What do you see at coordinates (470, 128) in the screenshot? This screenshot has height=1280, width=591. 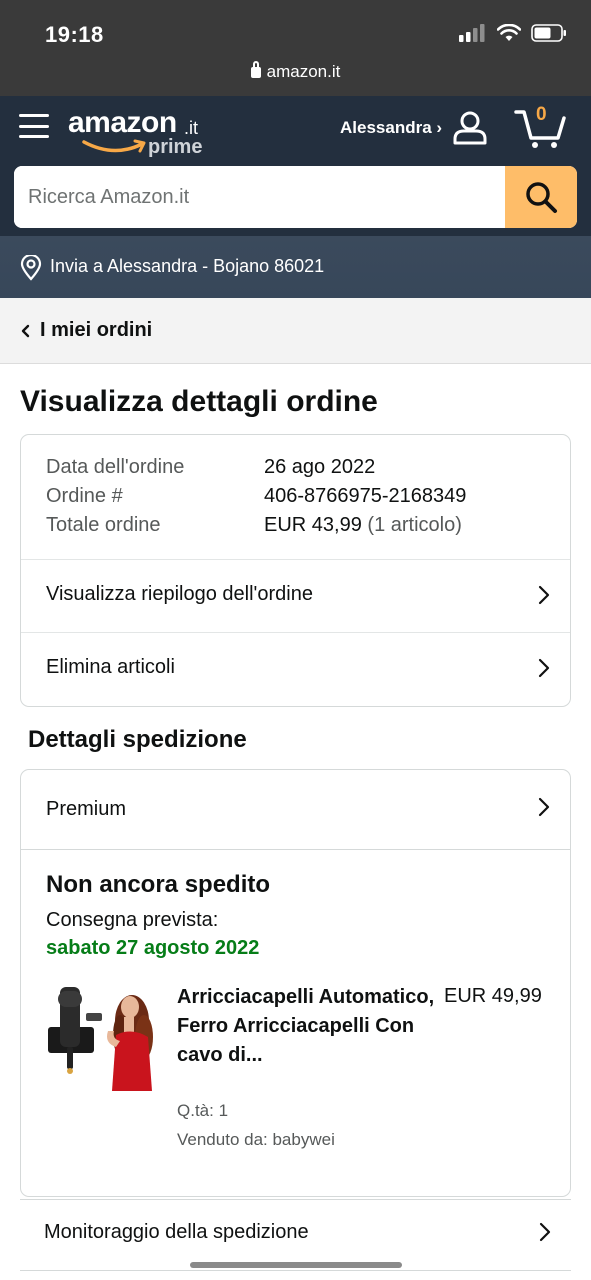 I see `user-icon` at bounding box center [470, 128].